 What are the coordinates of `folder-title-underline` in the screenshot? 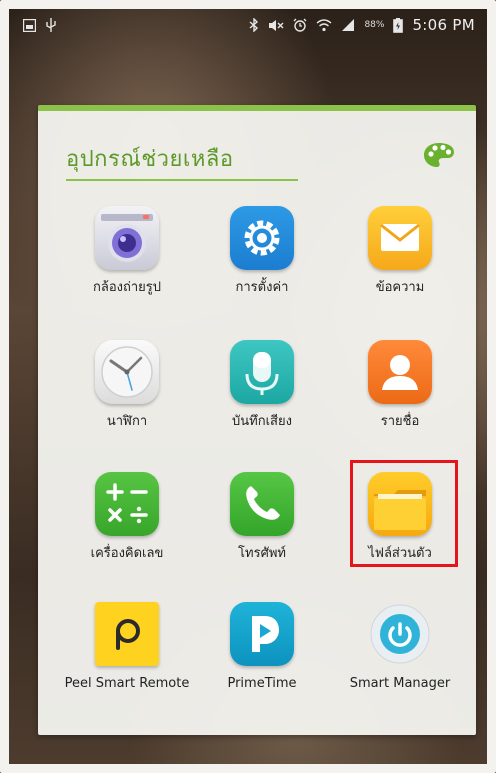 It's located at (182, 180).